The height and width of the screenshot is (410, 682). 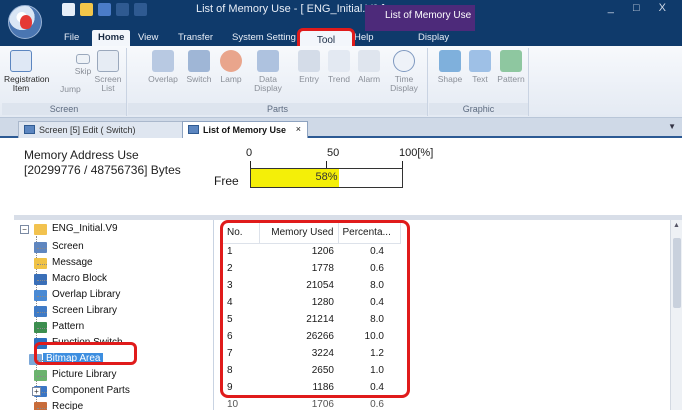 What do you see at coordinates (416, 153) in the screenshot?
I see `scale-label-100: 100[%]` at bounding box center [416, 153].